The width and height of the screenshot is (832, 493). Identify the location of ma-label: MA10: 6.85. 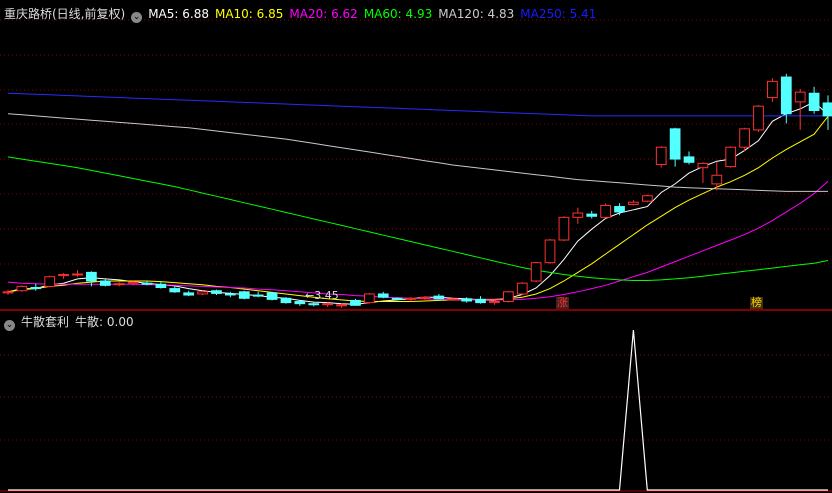
(249, 14).